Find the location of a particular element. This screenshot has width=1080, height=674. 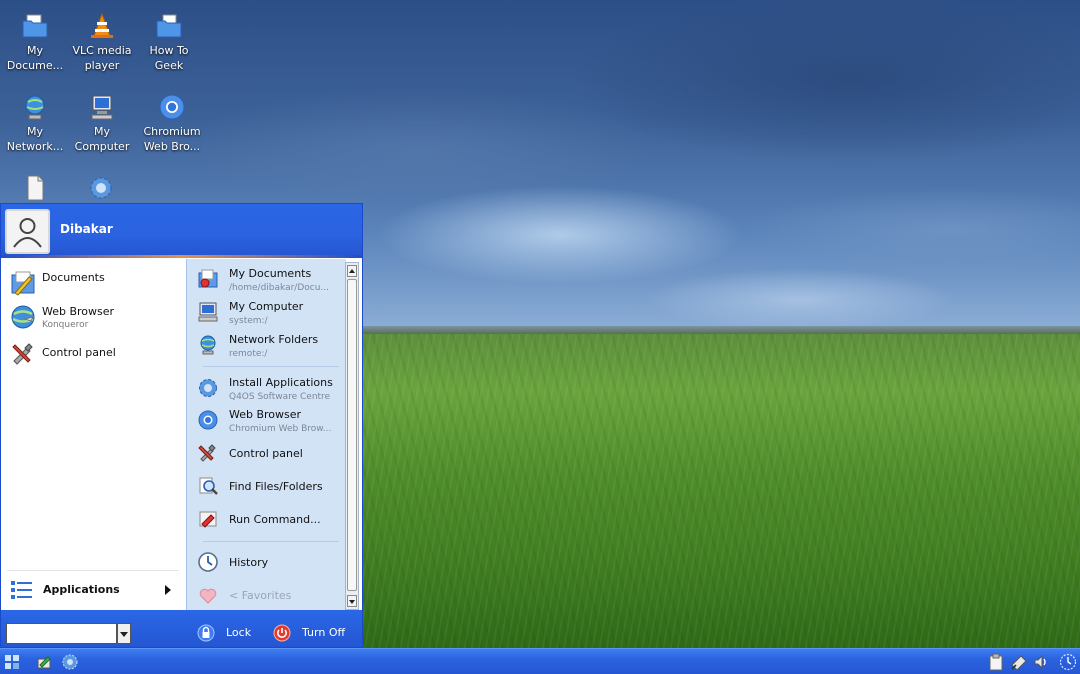

applications-separator is located at coordinates (93, 570).